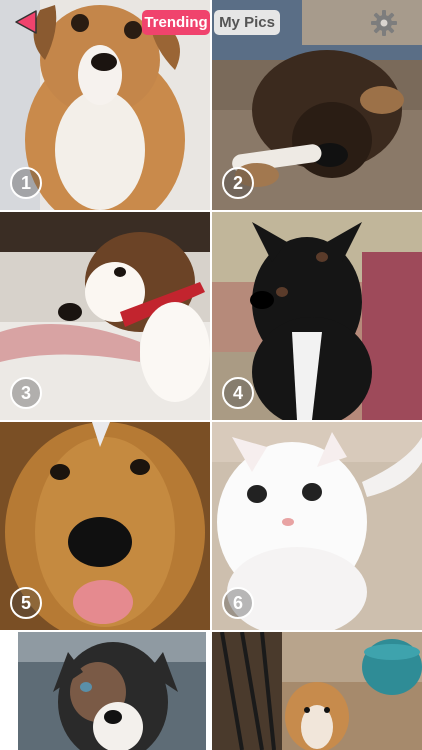 This screenshot has width=422, height=750. What do you see at coordinates (247, 22) in the screenshot?
I see `tab-my-pics: My Pics` at bounding box center [247, 22].